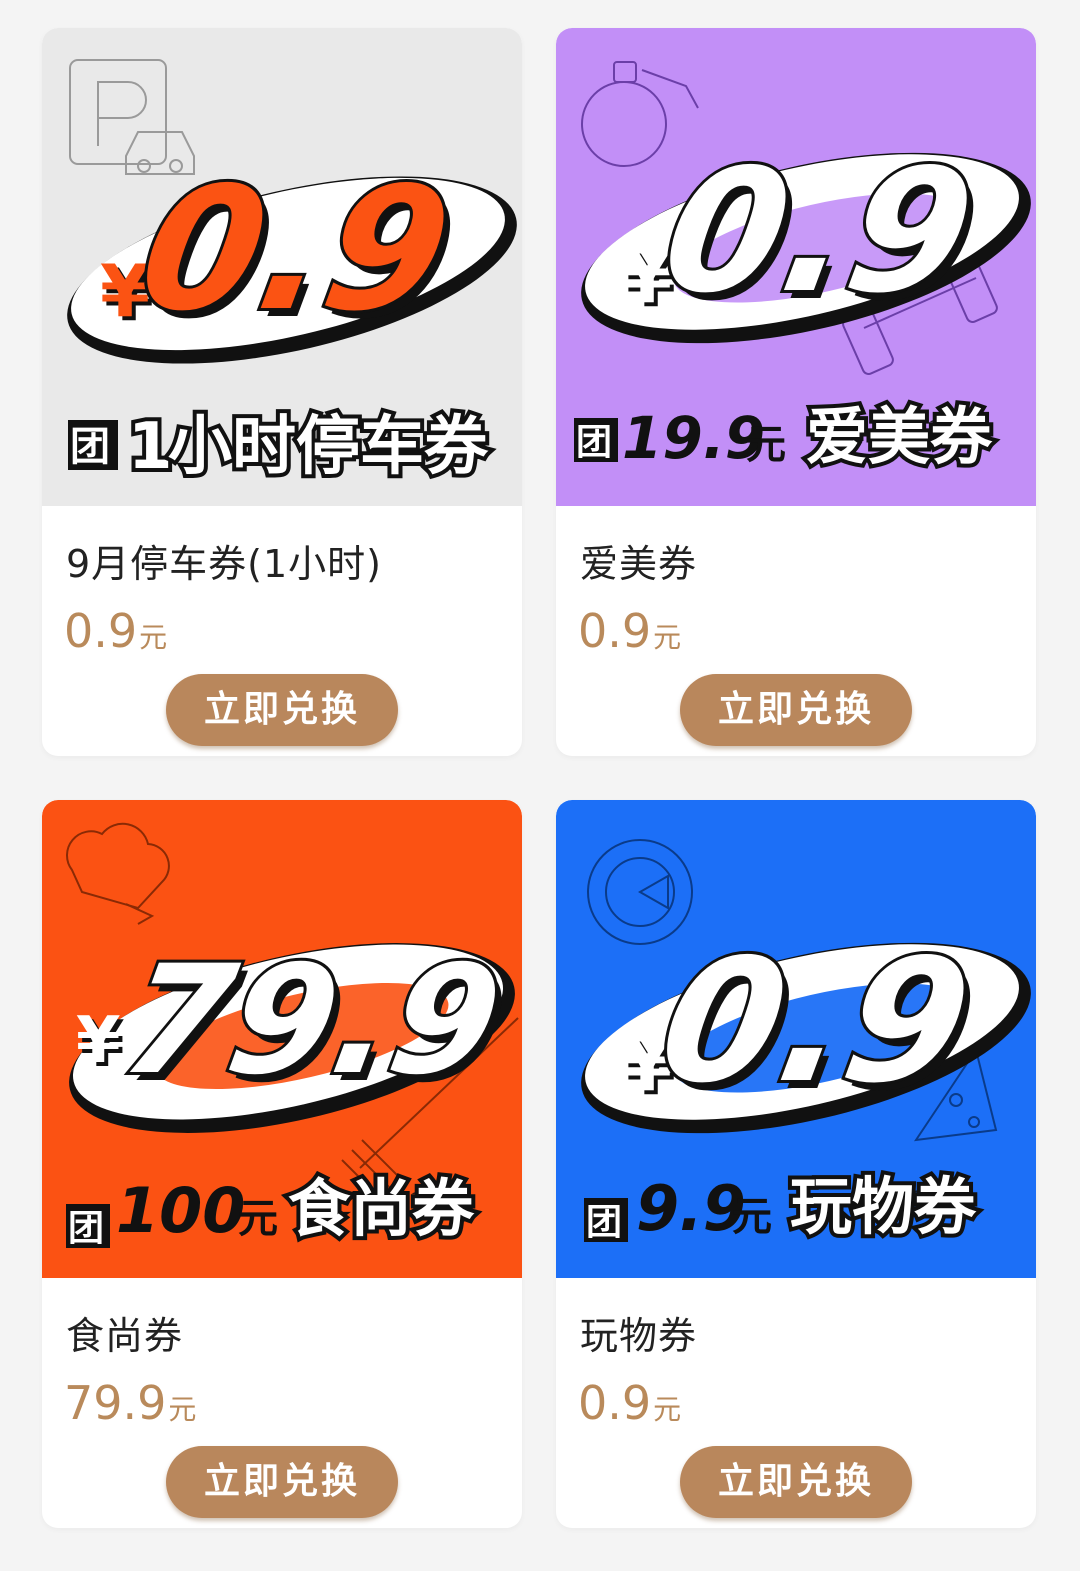 The width and height of the screenshot is (1080, 1571). I want to click on banner-price: 79.9, so click(312, 1020).